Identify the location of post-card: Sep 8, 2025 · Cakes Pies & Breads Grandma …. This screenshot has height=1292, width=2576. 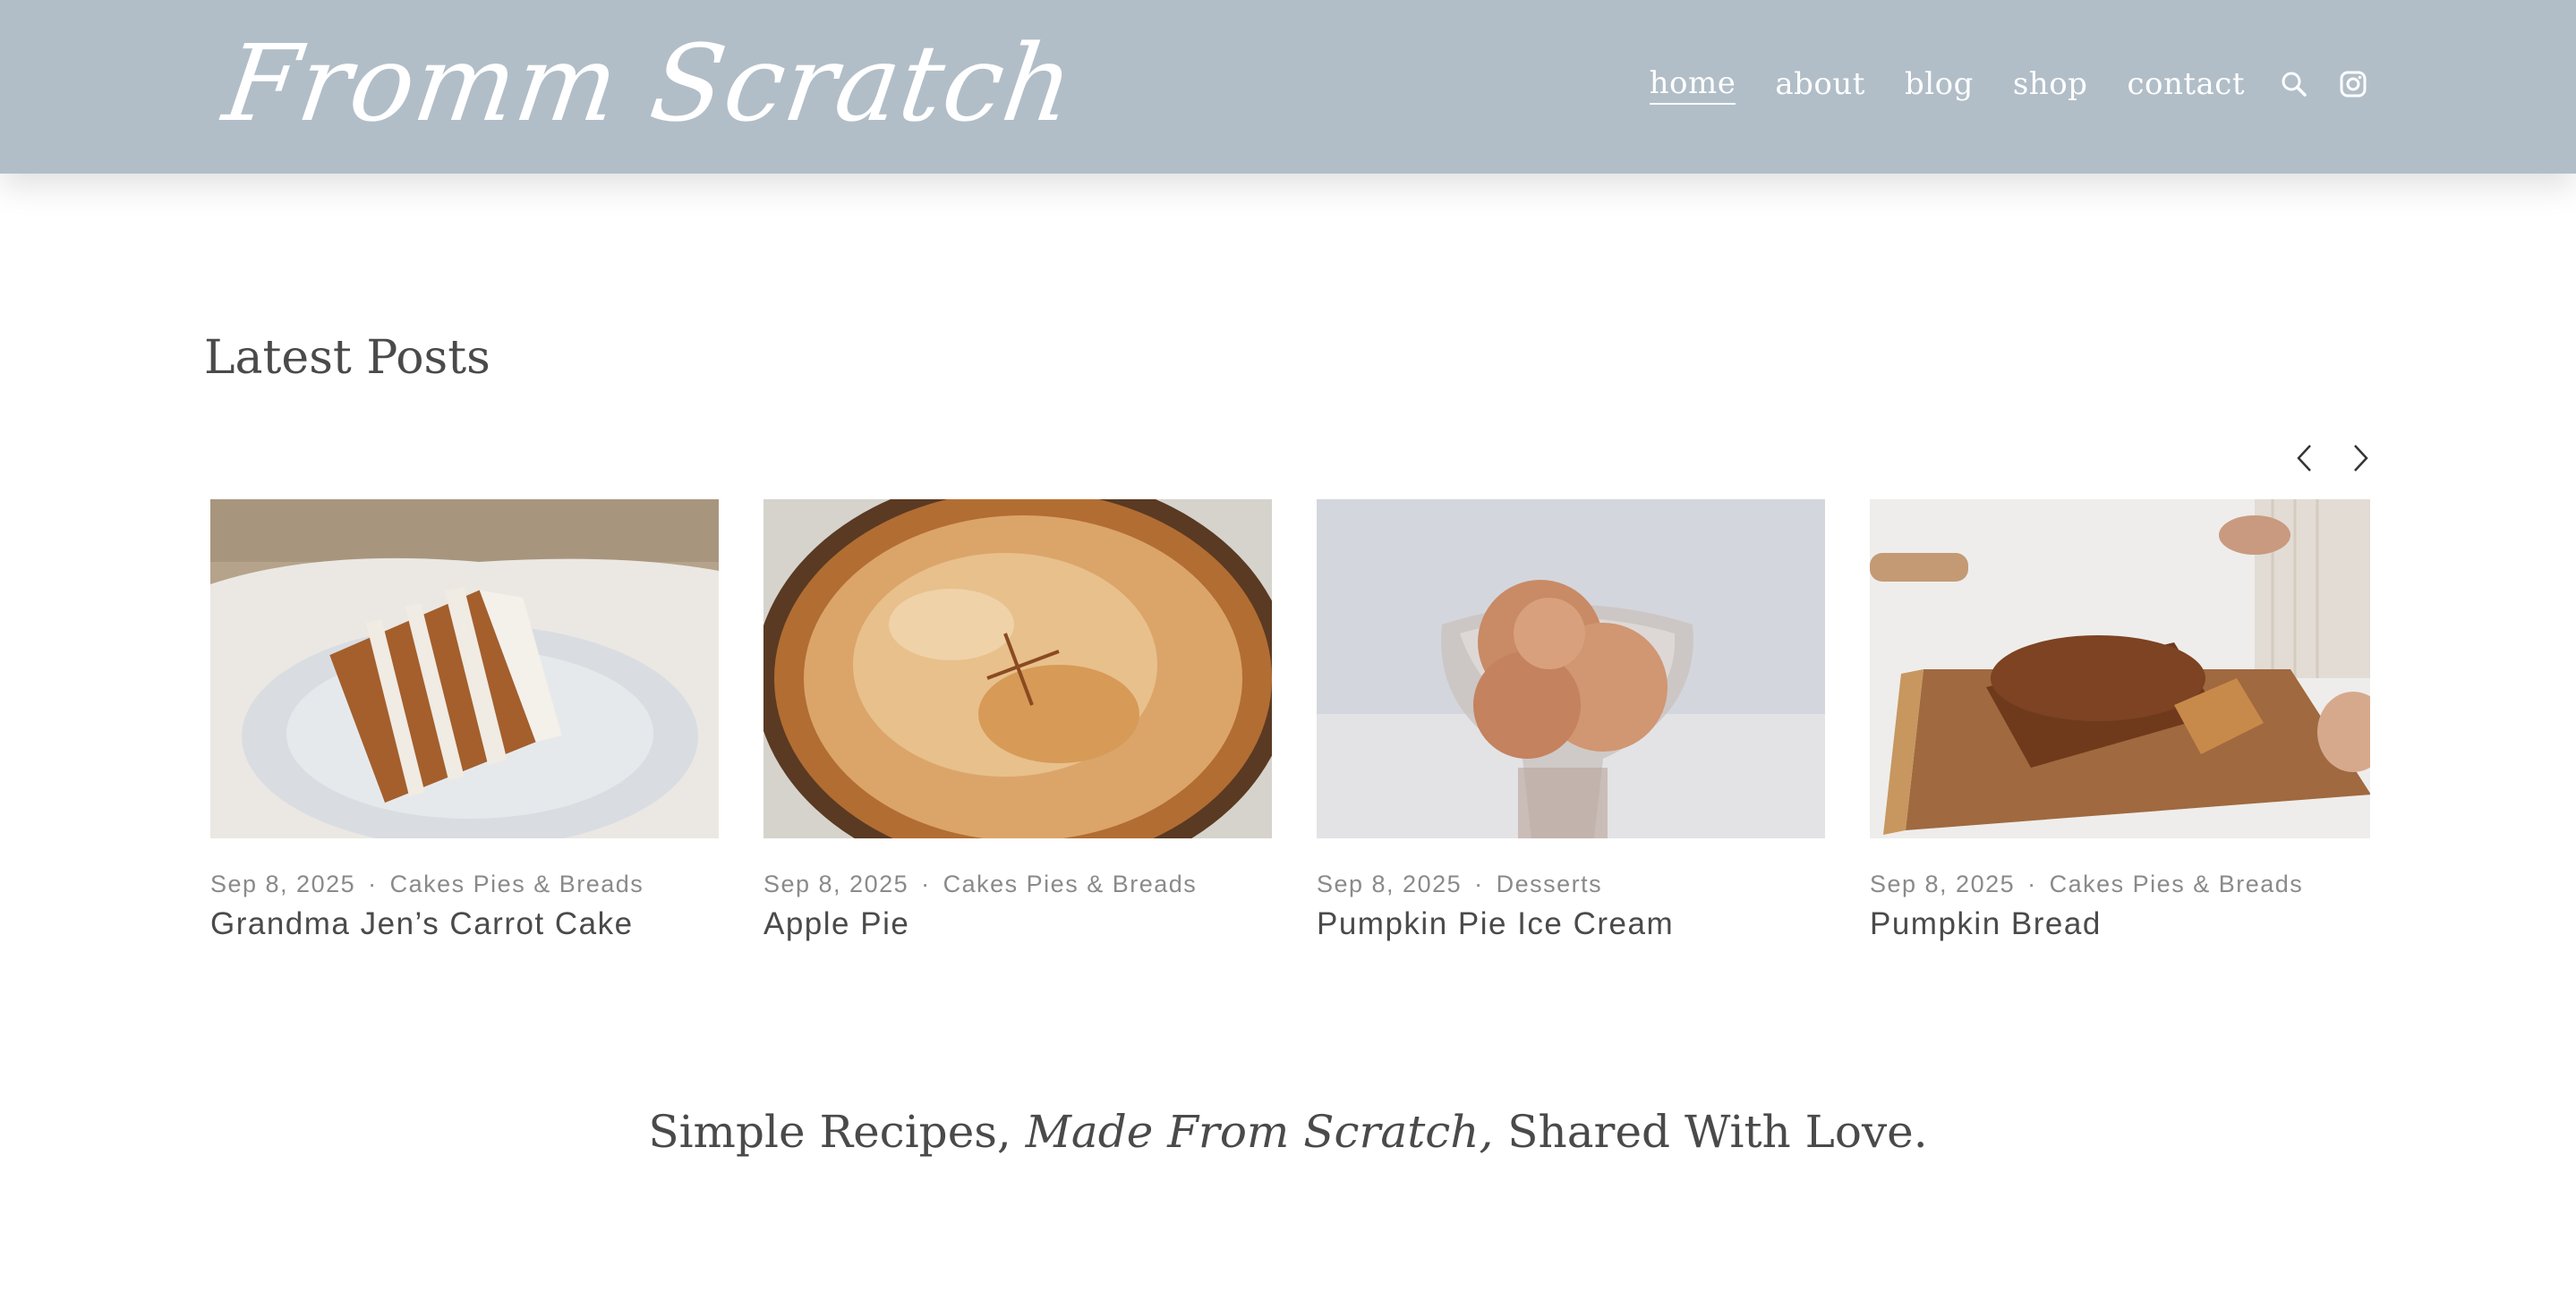
(464, 722).